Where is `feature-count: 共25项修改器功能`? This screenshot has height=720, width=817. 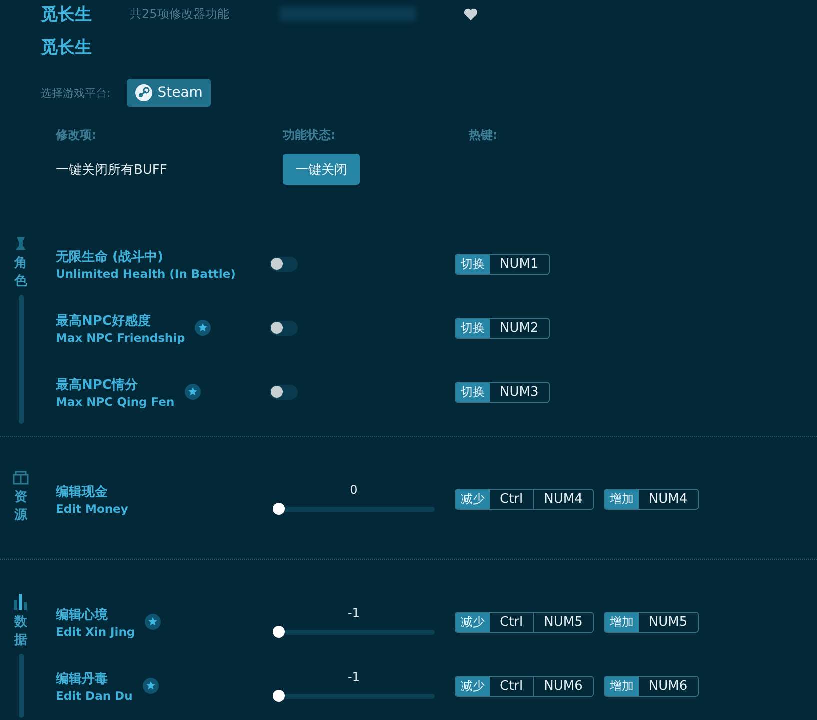
feature-count: 共25项修改器功能 is located at coordinates (180, 14).